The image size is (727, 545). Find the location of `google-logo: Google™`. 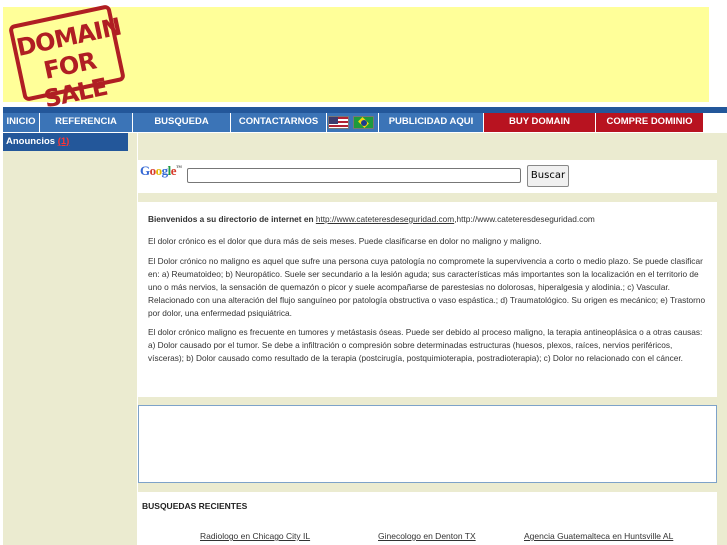

google-logo: Google™ is located at coordinates (161, 170).